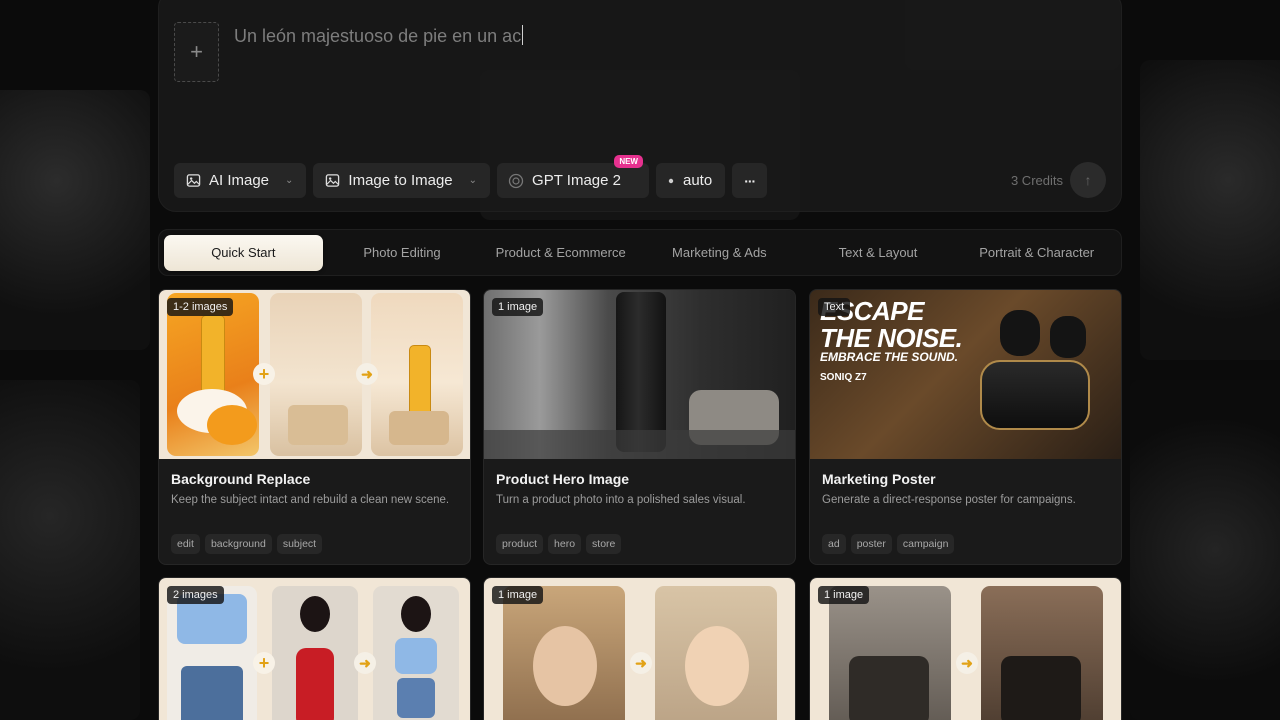 This screenshot has height=720, width=1280. I want to click on tag: store, so click(604, 544).